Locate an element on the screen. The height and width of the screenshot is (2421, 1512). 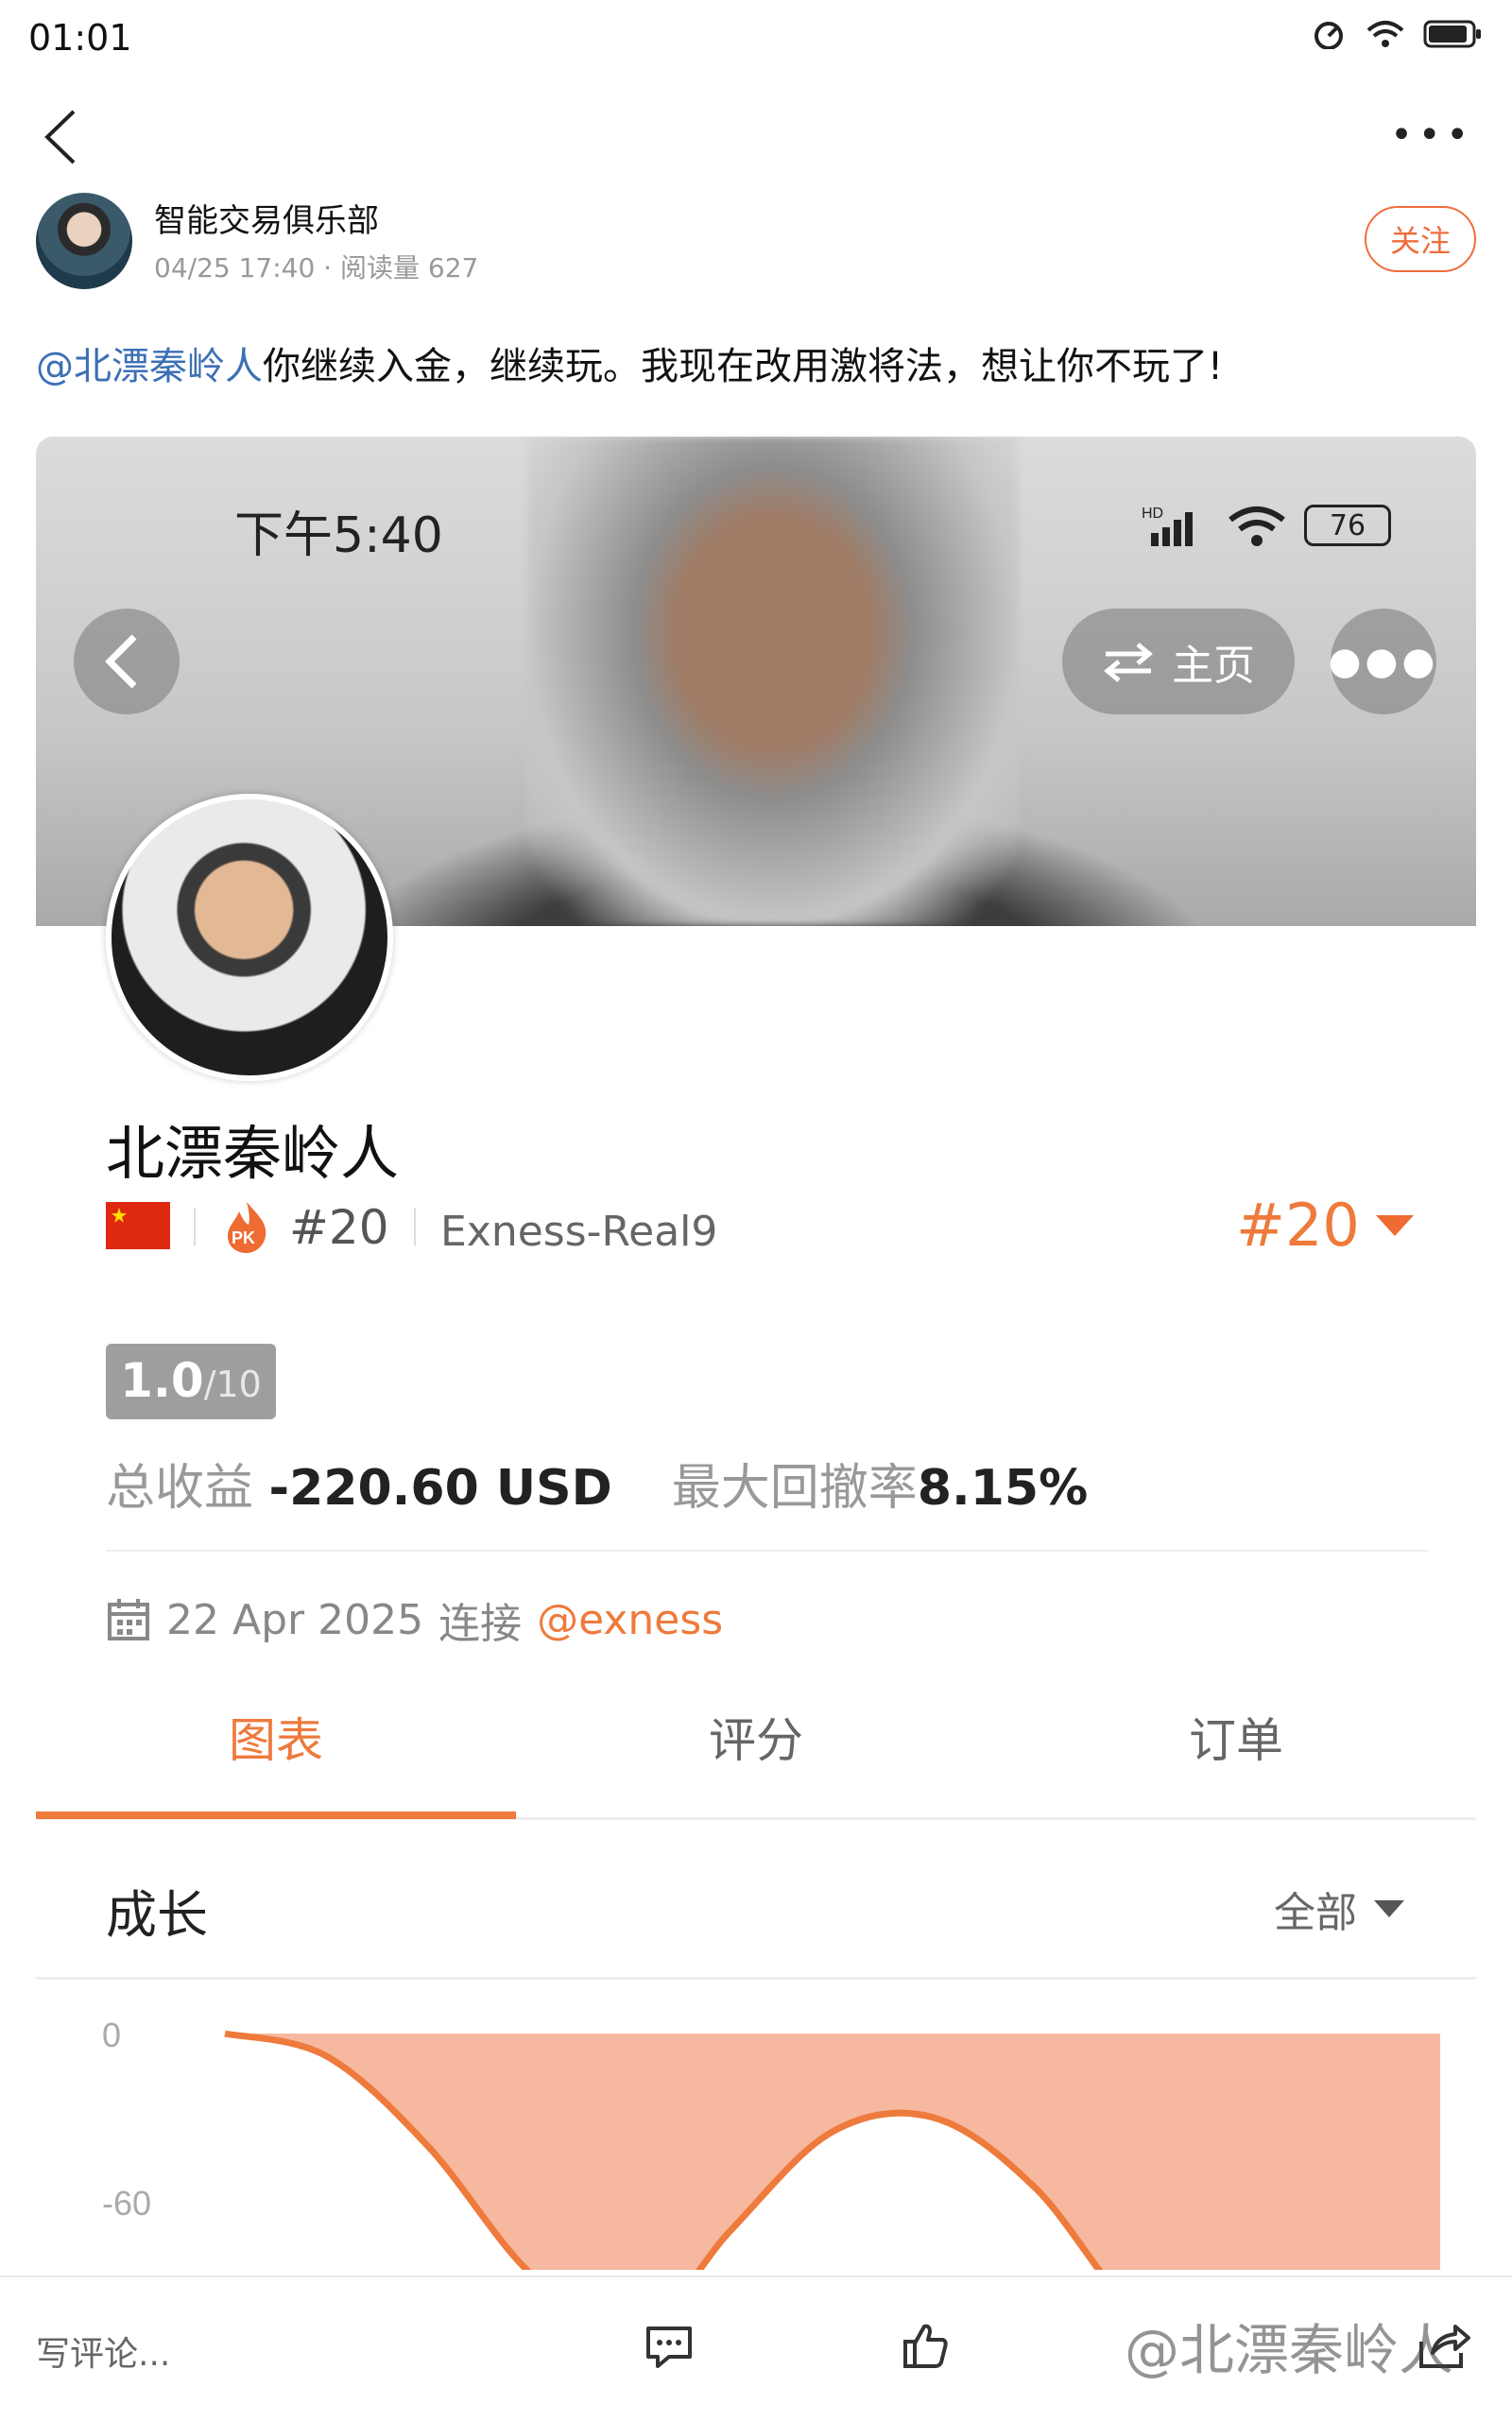
total-profit-label: 总收益 is located at coordinates (180, 1488).